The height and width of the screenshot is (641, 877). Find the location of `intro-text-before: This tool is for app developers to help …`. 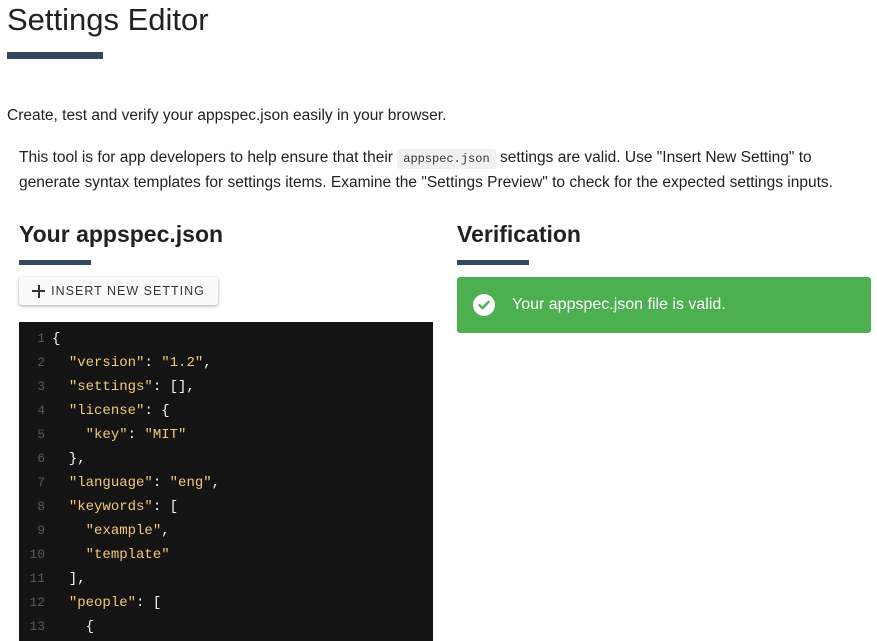

intro-text-before: This tool is for app developers to help … is located at coordinates (208, 157).